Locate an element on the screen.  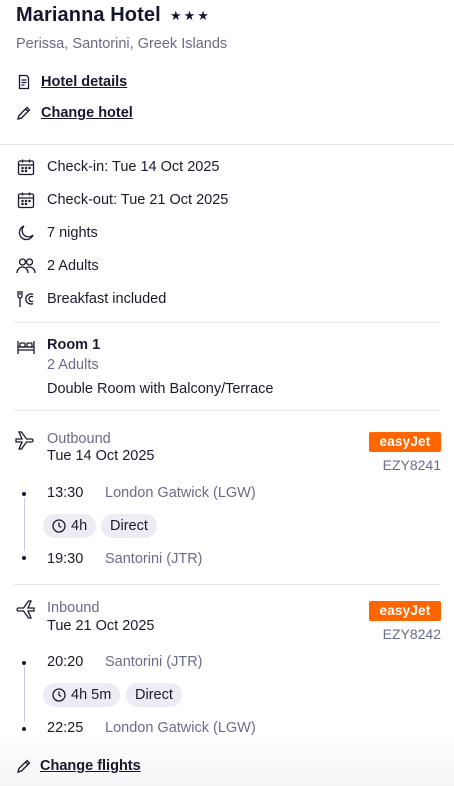
nights-row: 7 nights is located at coordinates (57, 233).